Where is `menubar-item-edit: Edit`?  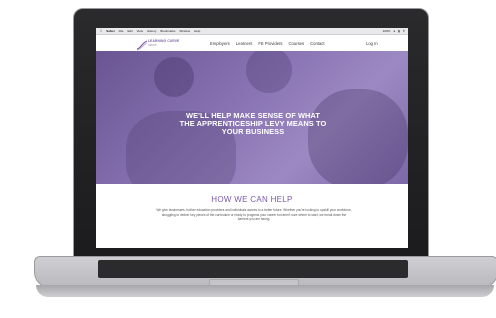 menubar-item-edit: Edit is located at coordinates (129, 31).